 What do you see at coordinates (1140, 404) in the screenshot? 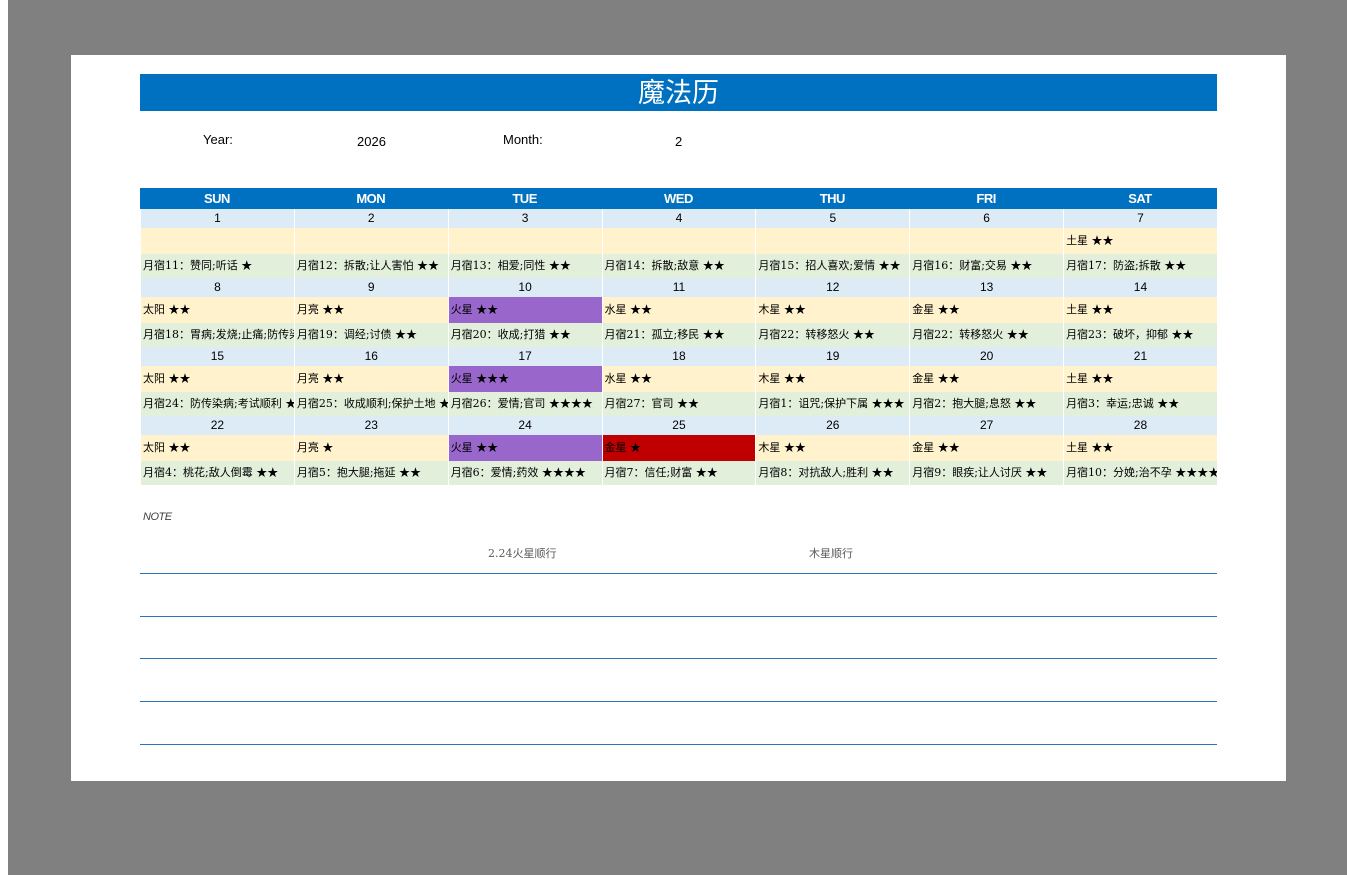
I see `mansion-cell: 月宿3：幸运;忠诚 ★★` at bounding box center [1140, 404].